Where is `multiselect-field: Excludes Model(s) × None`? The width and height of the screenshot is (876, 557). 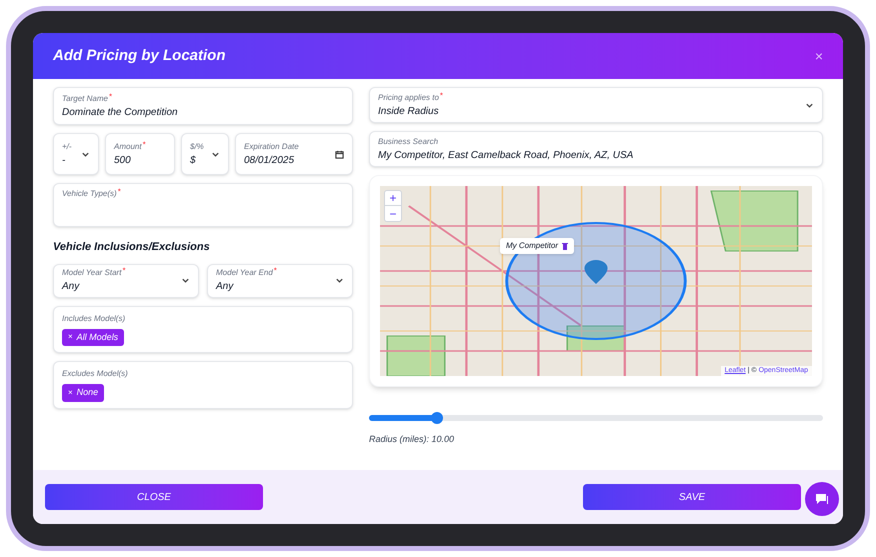
multiselect-field: Excludes Model(s) × None is located at coordinates (203, 384).